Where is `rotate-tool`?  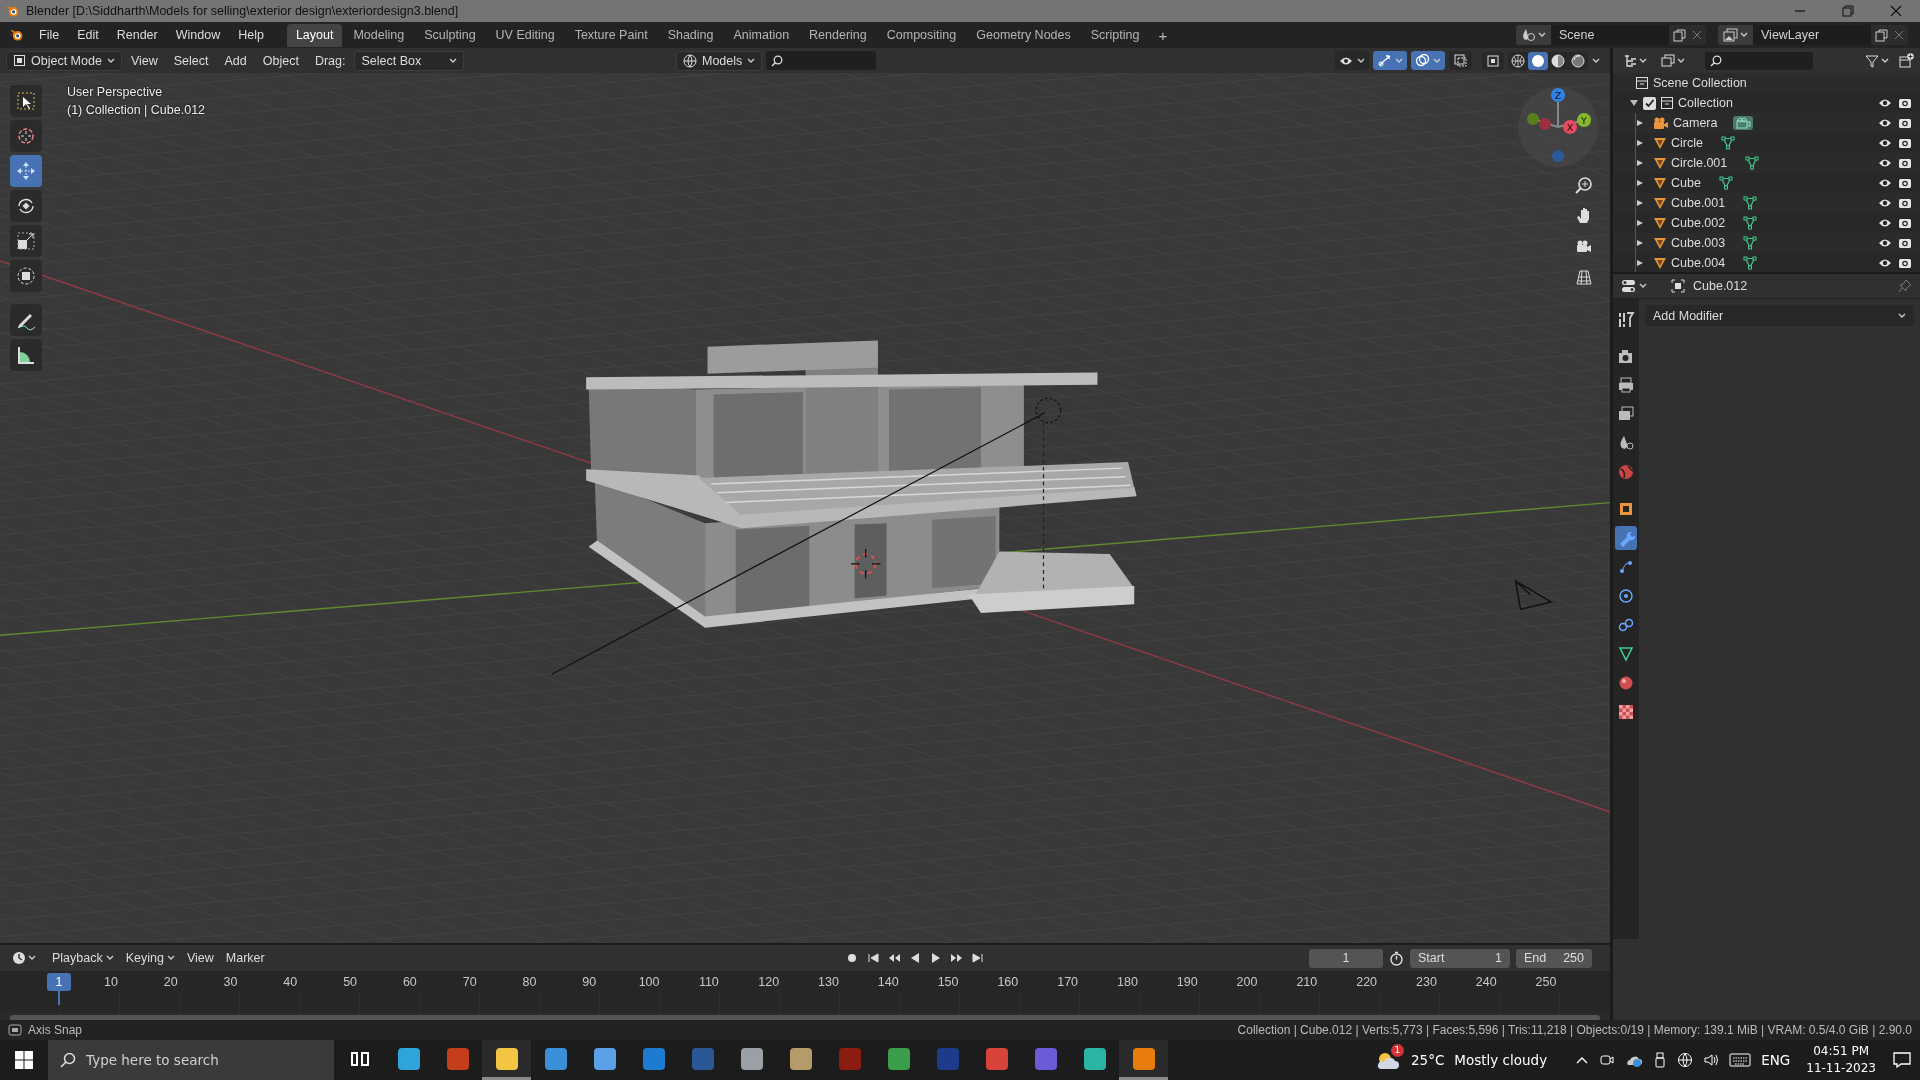 rotate-tool is located at coordinates (26, 206).